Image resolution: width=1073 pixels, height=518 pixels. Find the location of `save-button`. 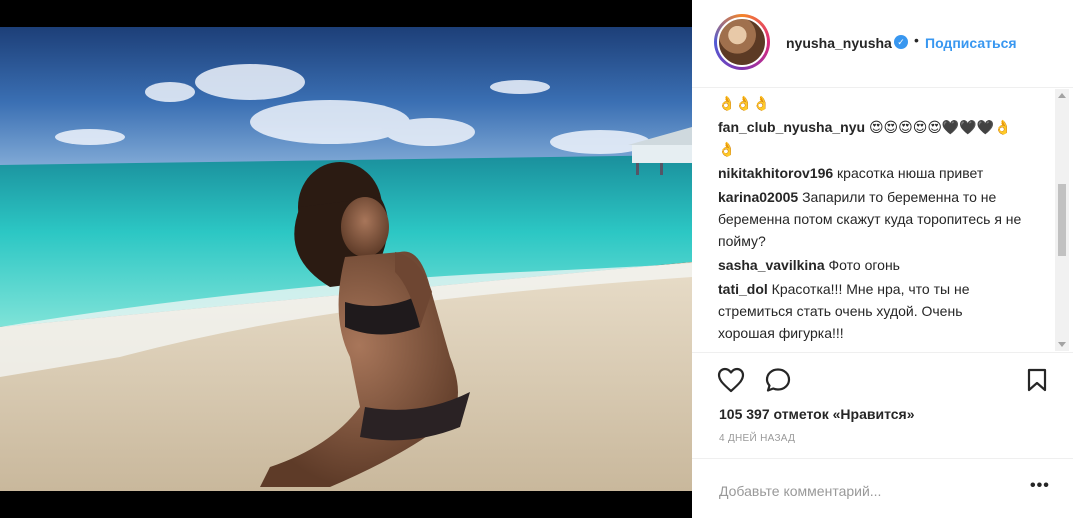

save-button is located at coordinates (1037, 382).